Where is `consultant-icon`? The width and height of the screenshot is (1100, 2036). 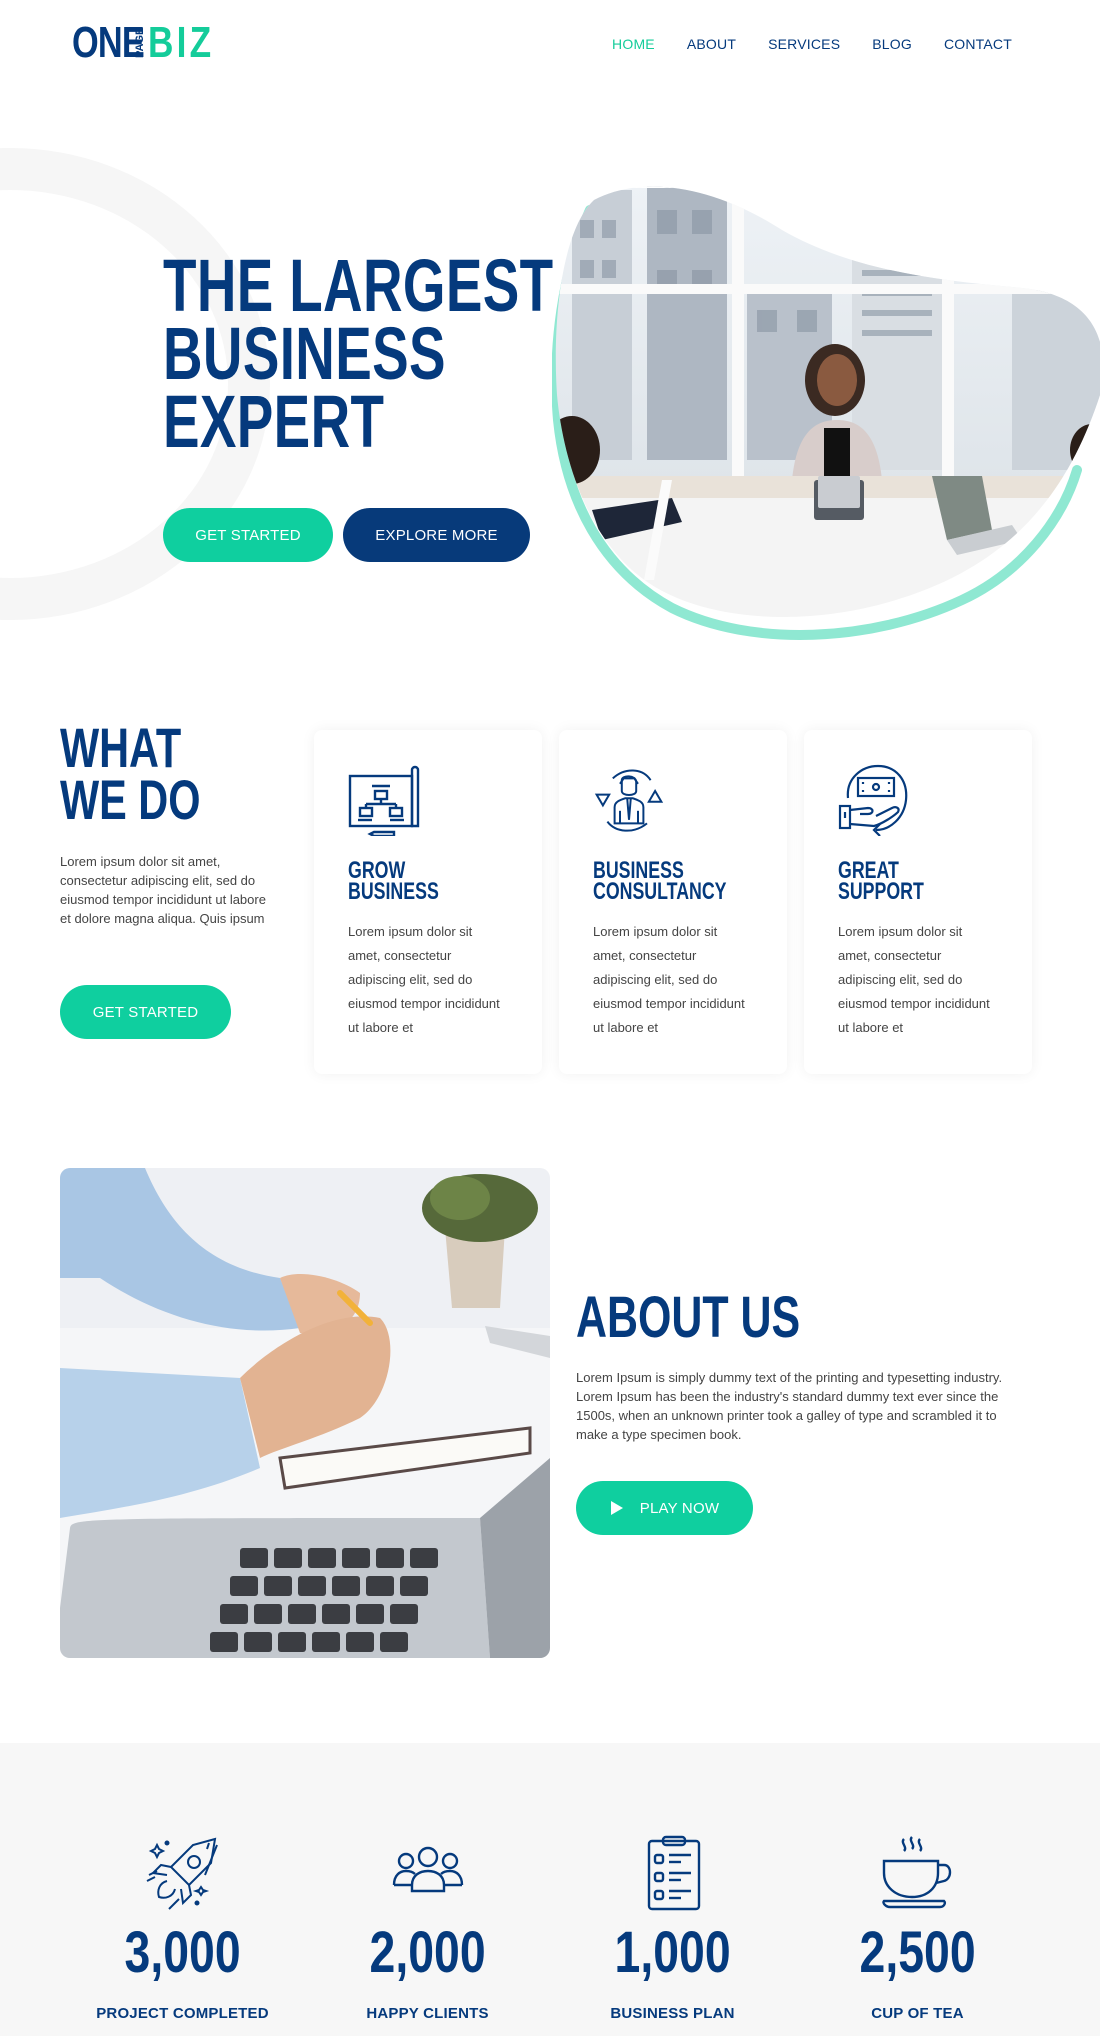 consultant-icon is located at coordinates (629, 800).